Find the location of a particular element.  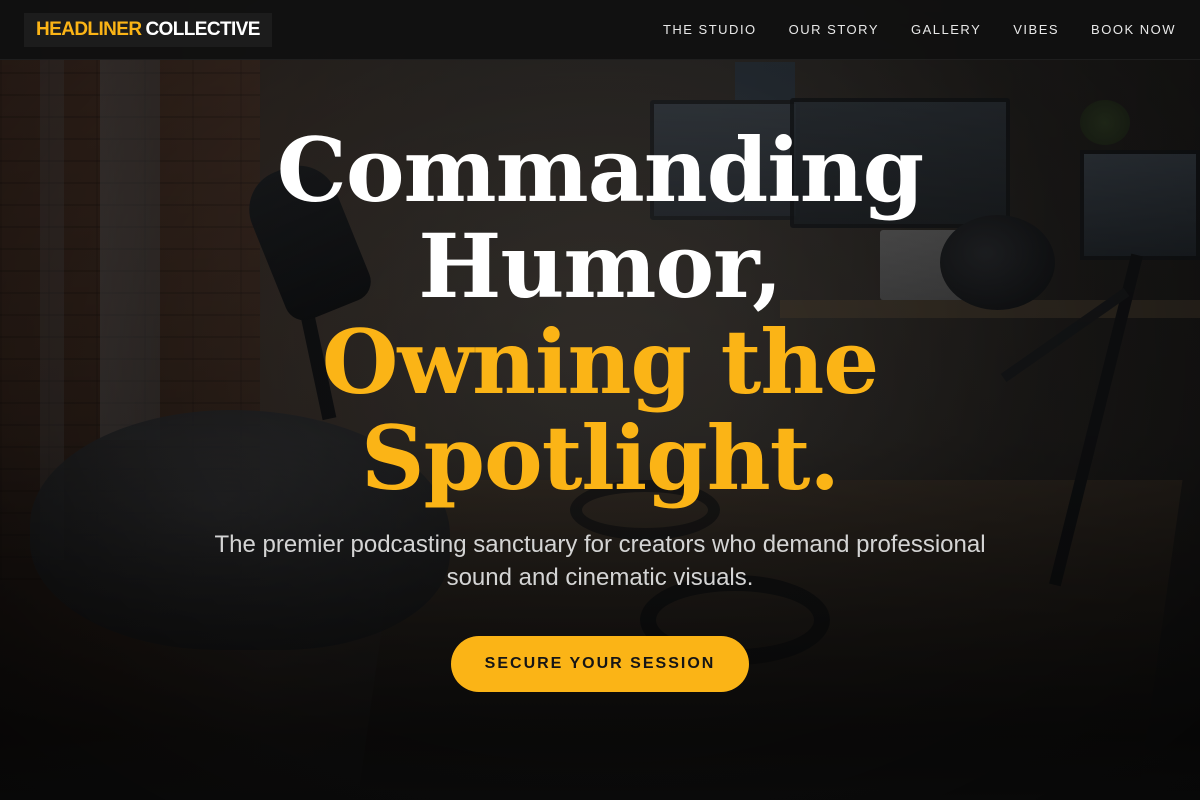

nav-link-gallery: GALLERY is located at coordinates (946, 29).